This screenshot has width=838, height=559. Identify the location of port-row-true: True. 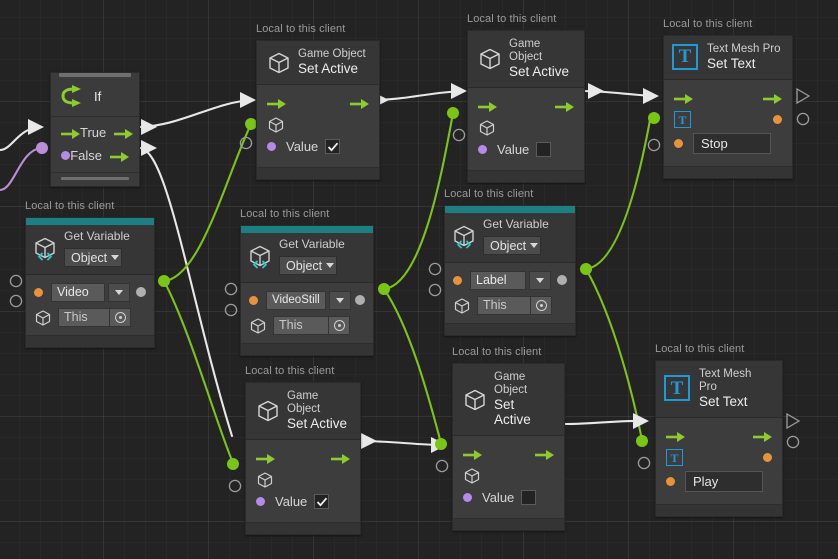
(95, 132).